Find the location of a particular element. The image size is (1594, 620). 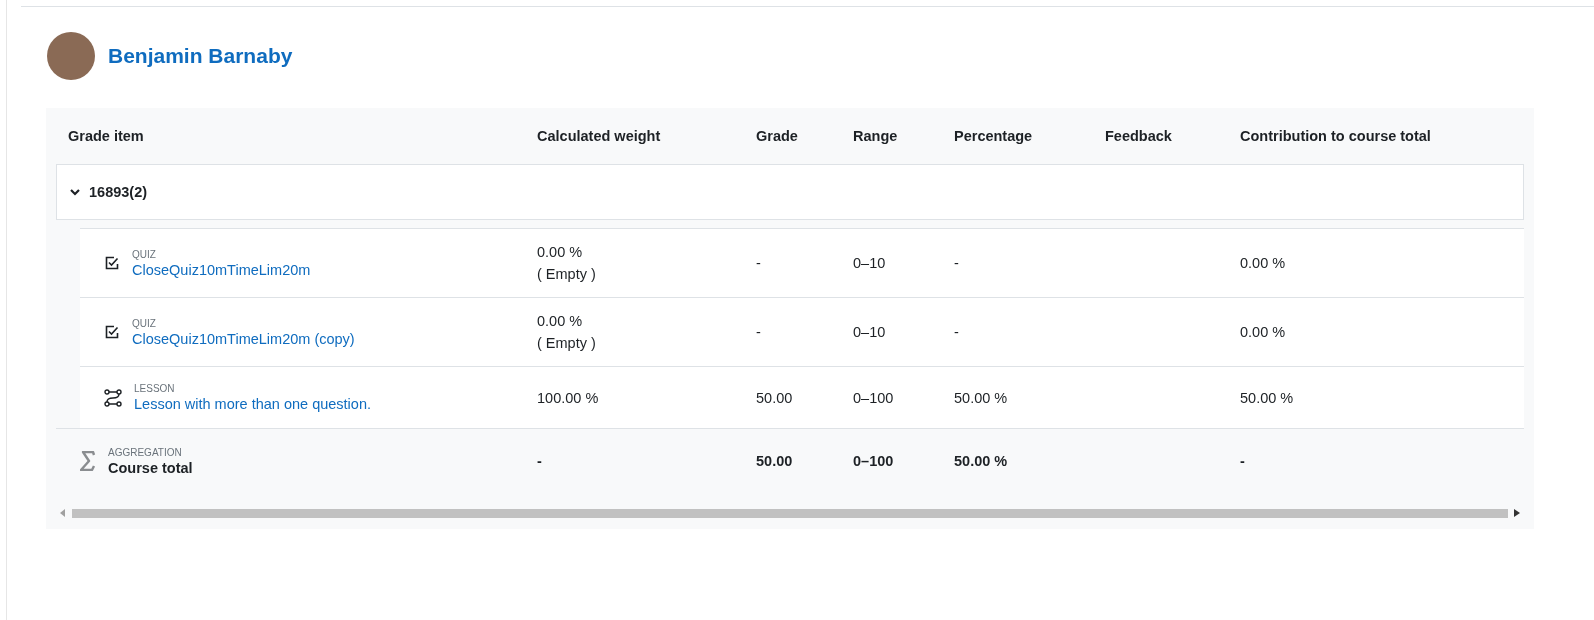

column-header: Feedback is located at coordinates (1139, 136).